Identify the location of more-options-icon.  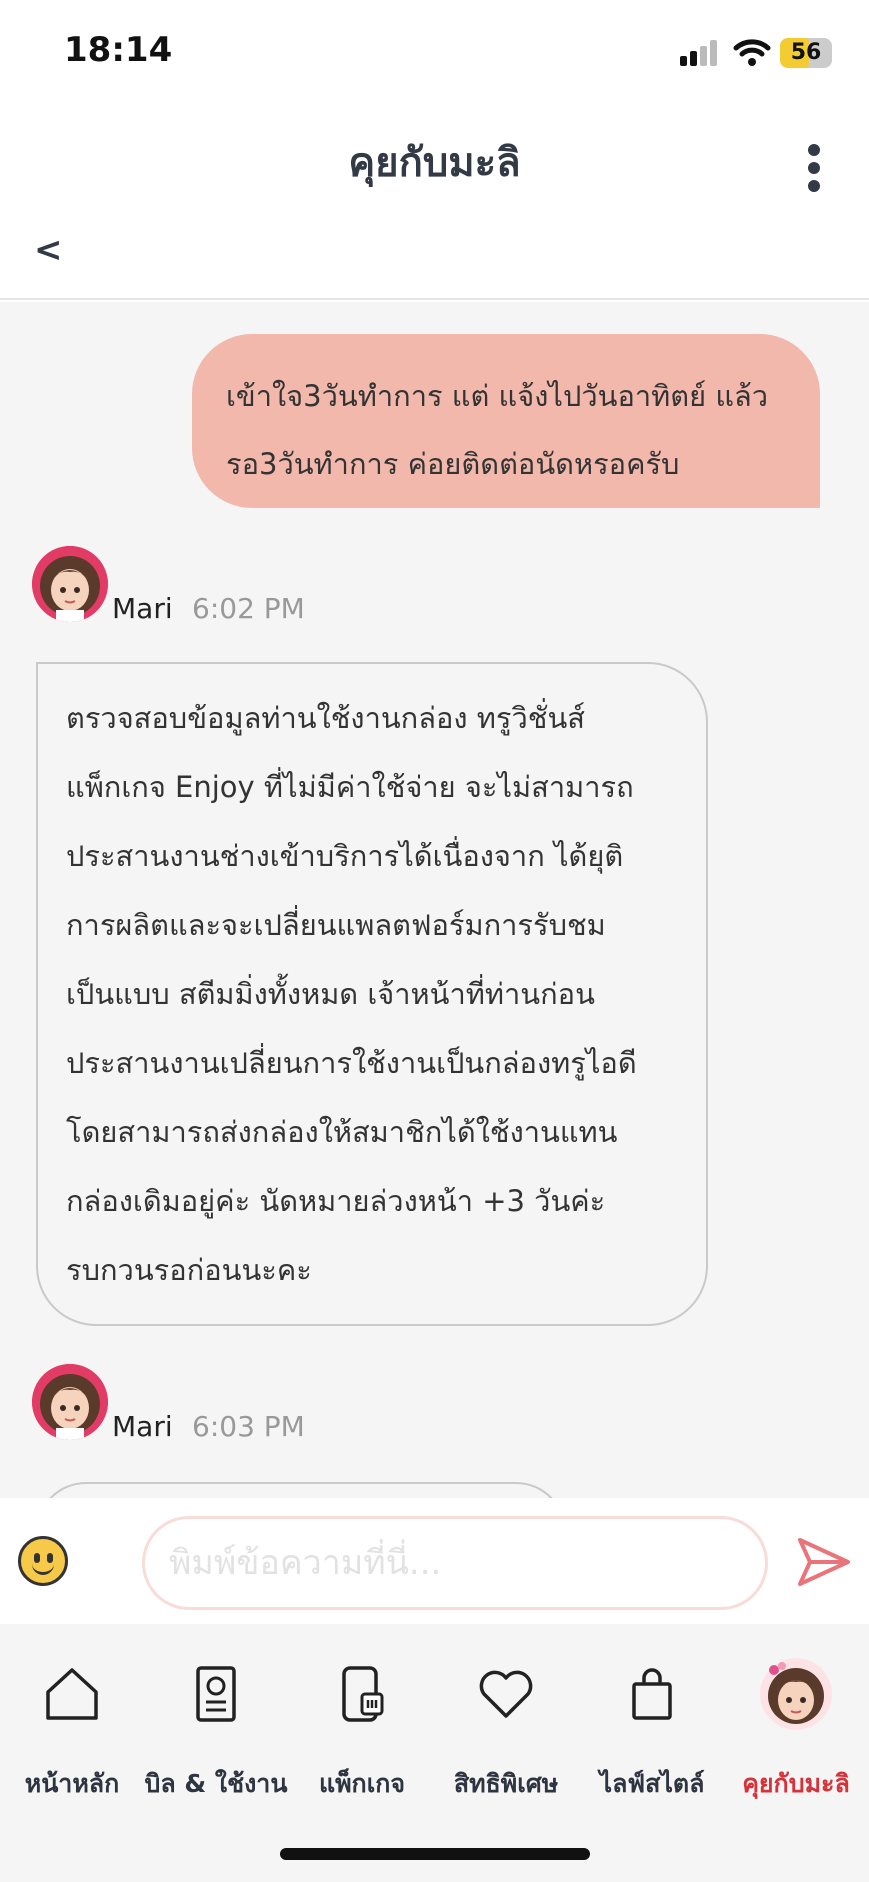
(815, 170).